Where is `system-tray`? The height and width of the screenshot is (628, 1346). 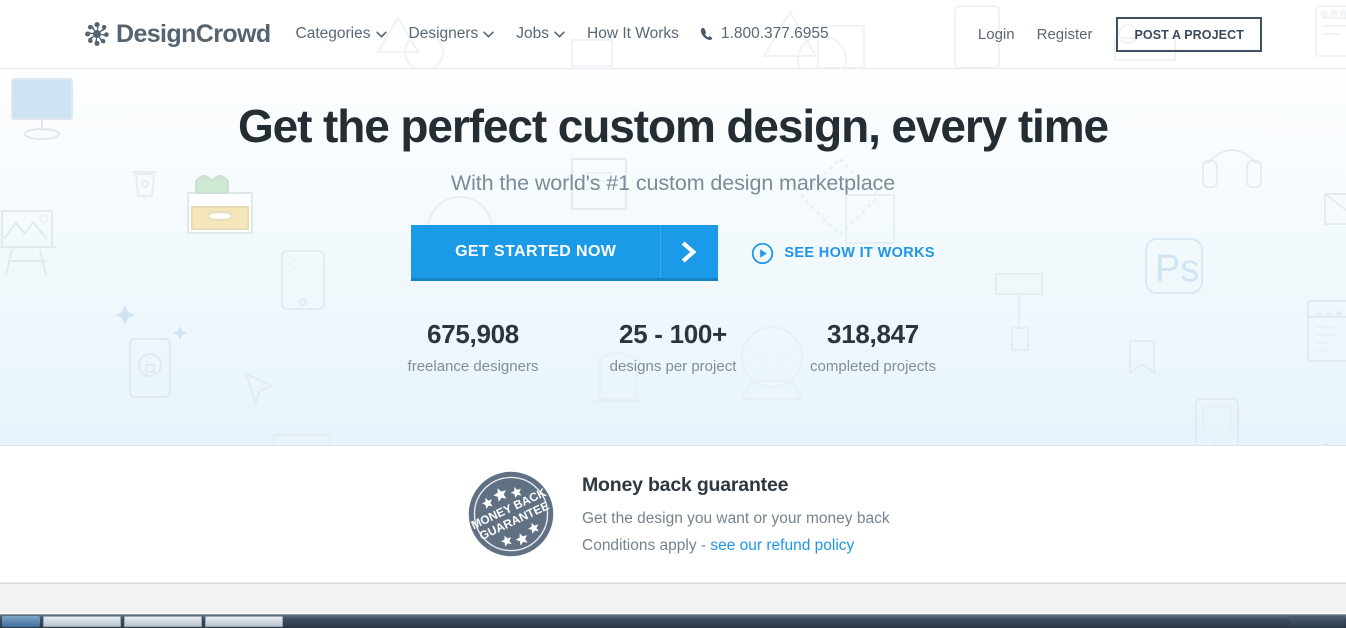 system-tray is located at coordinates (1317, 621).